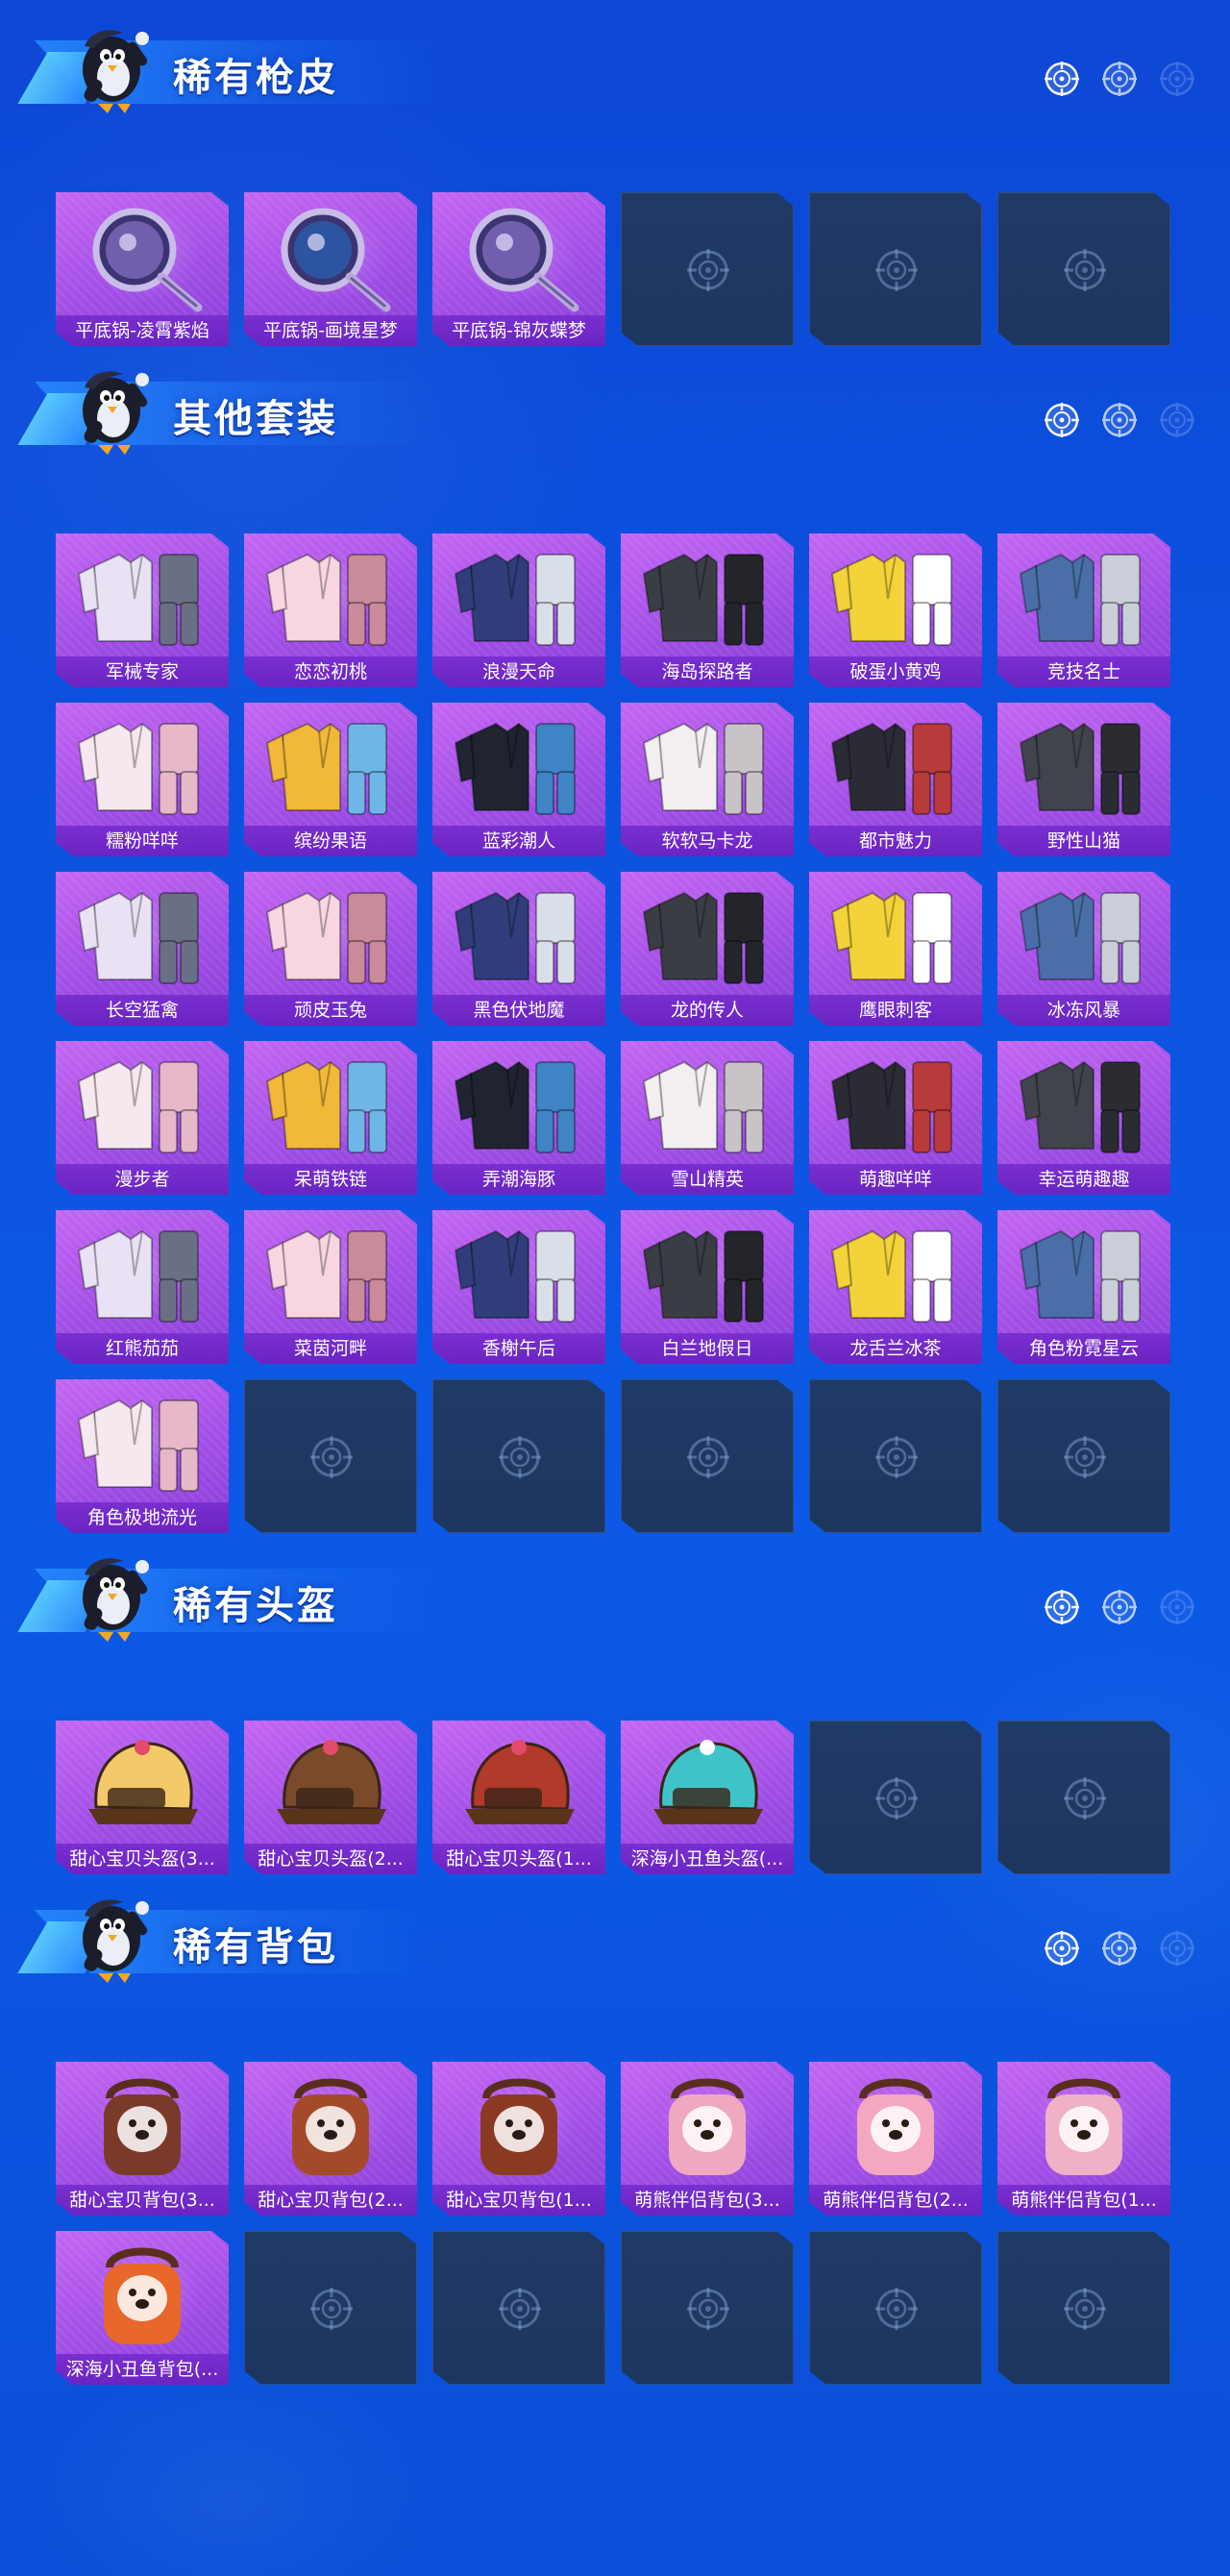 The height and width of the screenshot is (2576, 1230). Describe the element at coordinates (1084, 1118) in the screenshot. I see `item-card: 幸运萌趣趣` at that location.